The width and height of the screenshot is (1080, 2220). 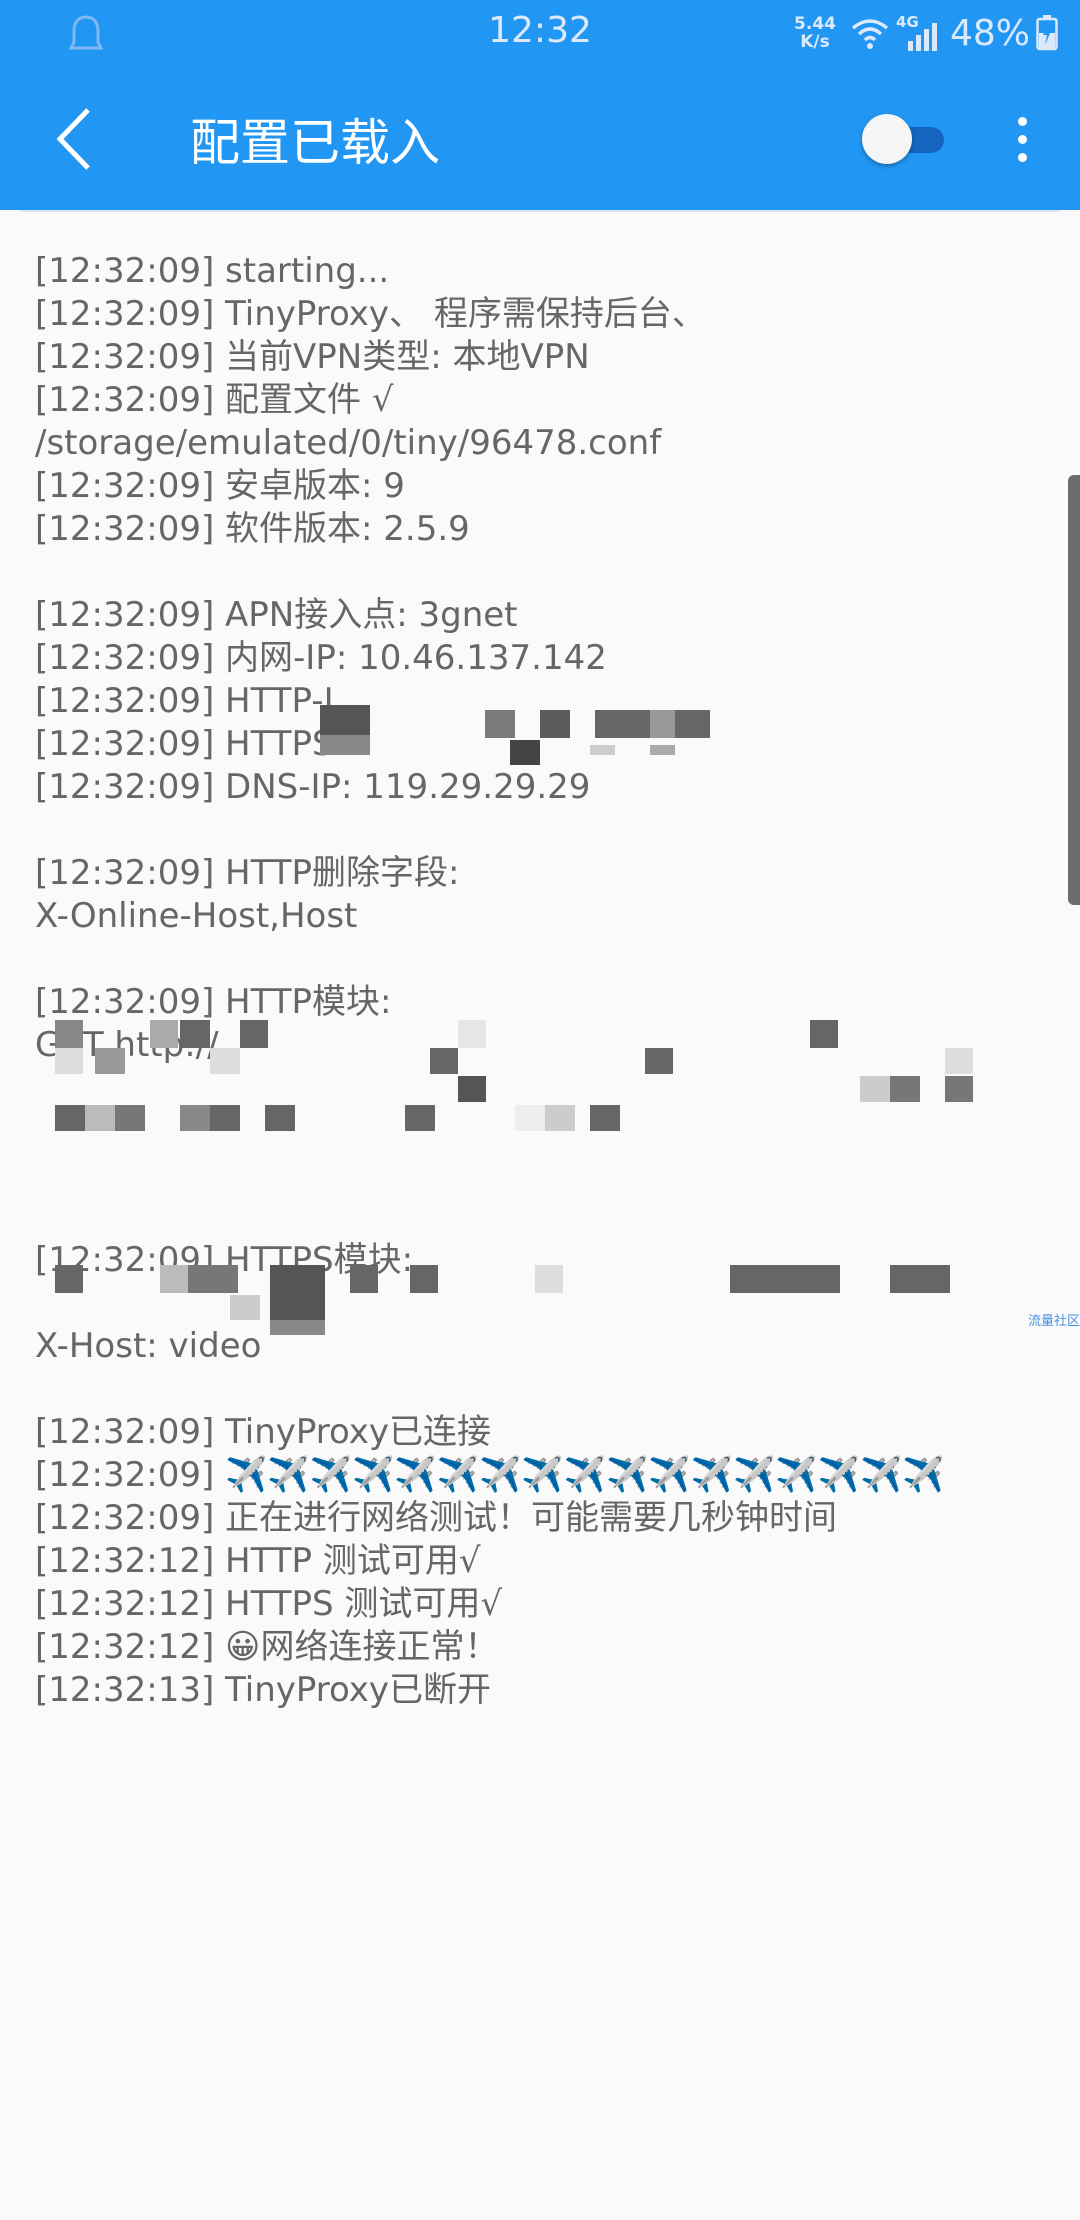 I want to click on redacted-ip-area, so click(x=515, y=735).